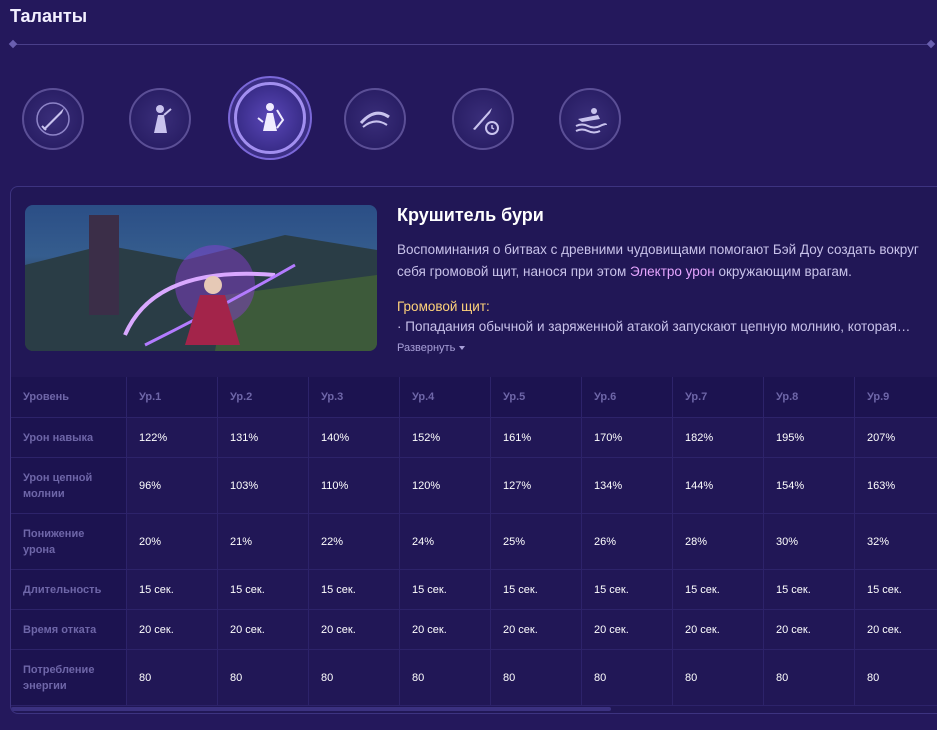 The height and width of the screenshot is (730, 937). I want to click on table-cell: 96%, so click(172, 485).